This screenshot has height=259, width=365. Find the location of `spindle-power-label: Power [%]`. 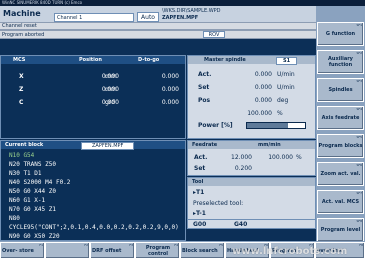

spindle-power-label: Power [%] is located at coordinates (215, 125).